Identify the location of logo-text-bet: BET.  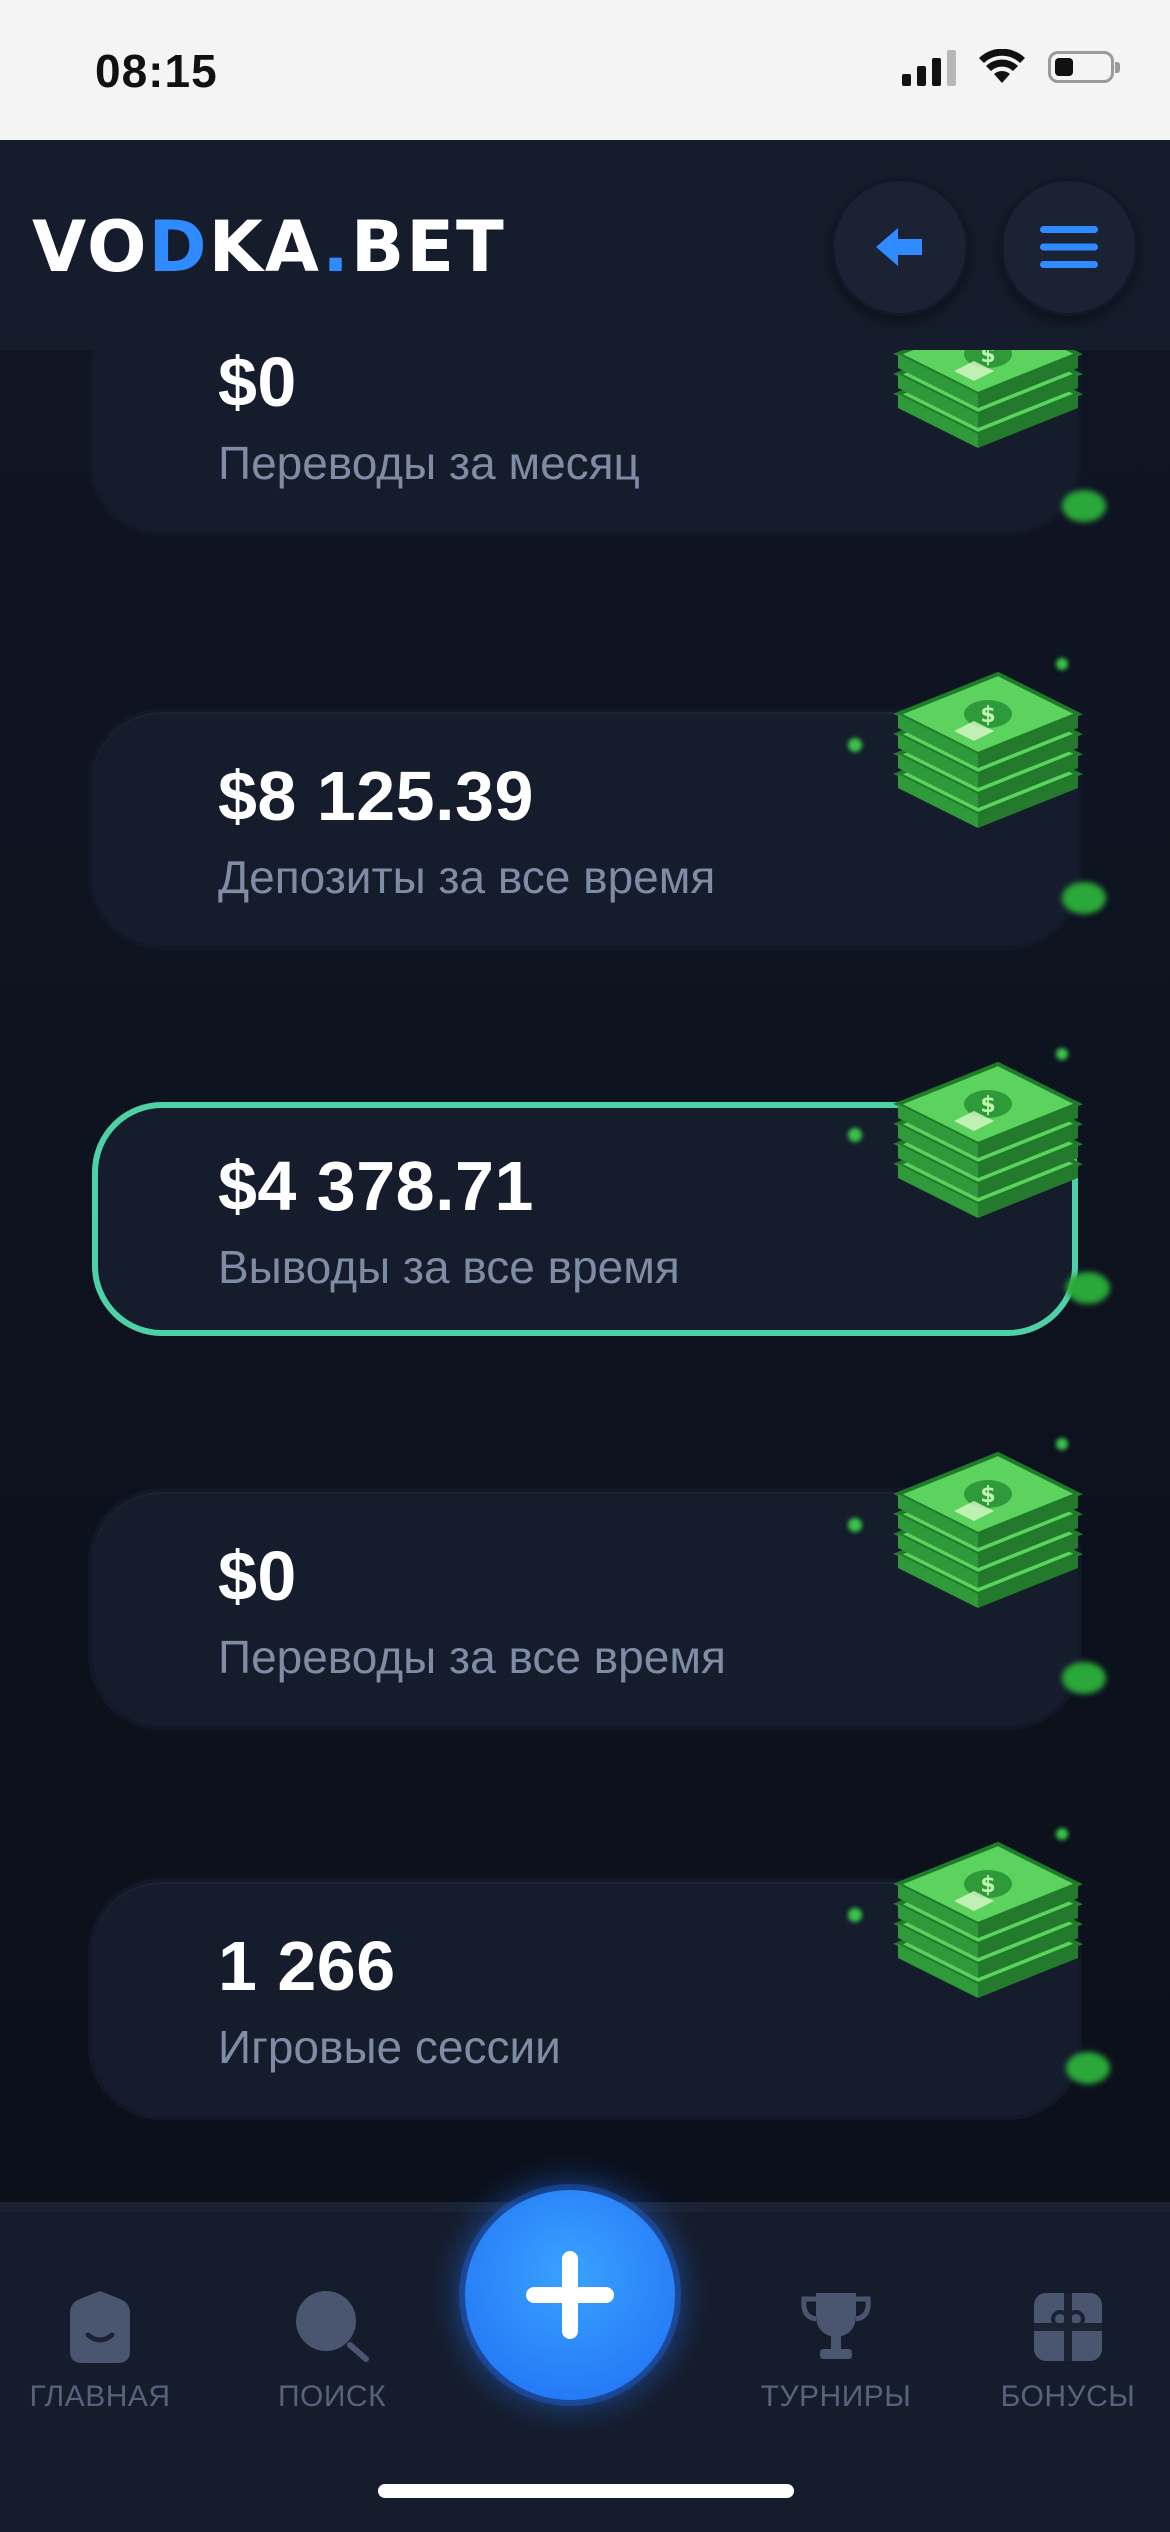
(428, 247).